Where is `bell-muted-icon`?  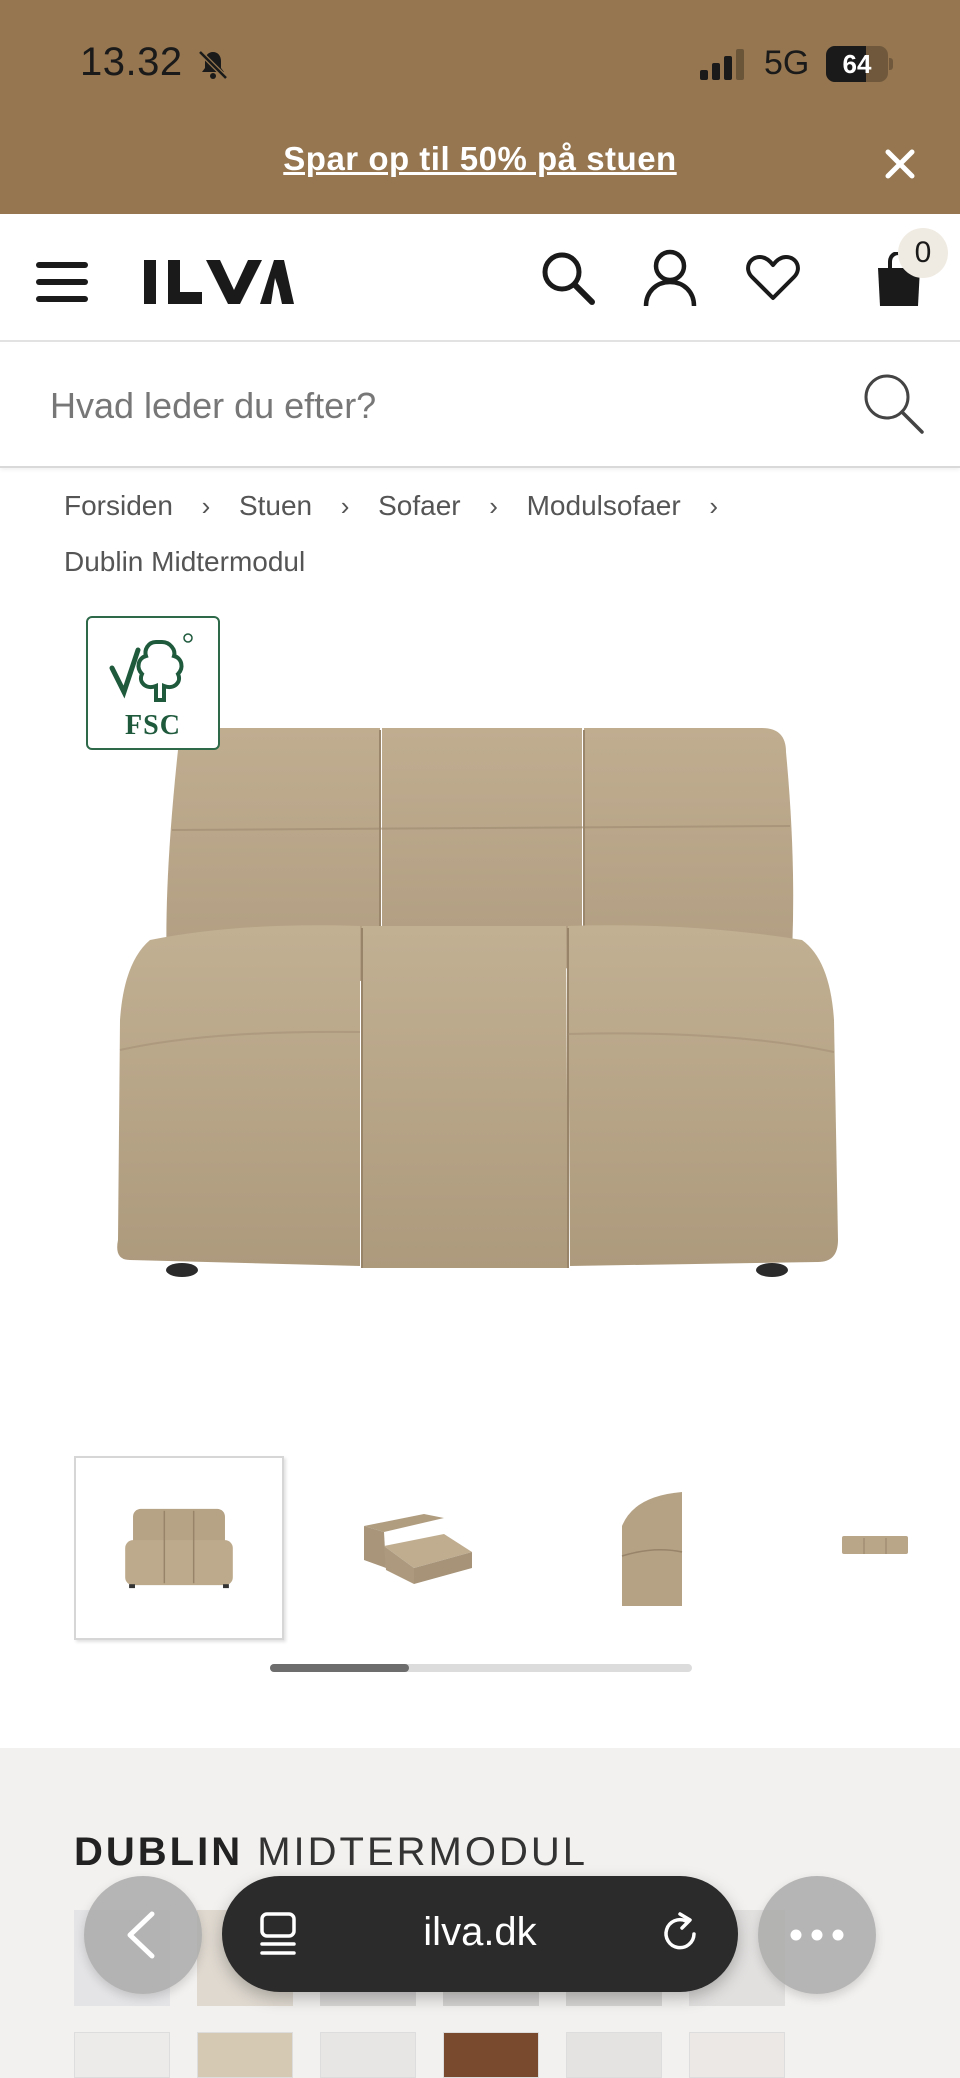
bell-muted-icon is located at coordinates (213, 65).